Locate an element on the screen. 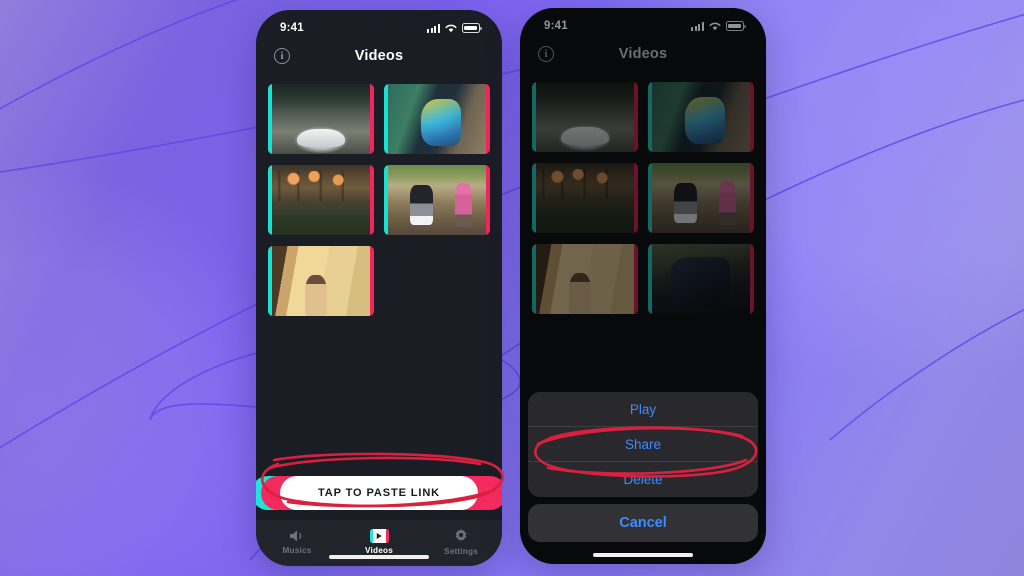 The image size is (1024, 576). page-title: Videos is located at coordinates (379, 56).